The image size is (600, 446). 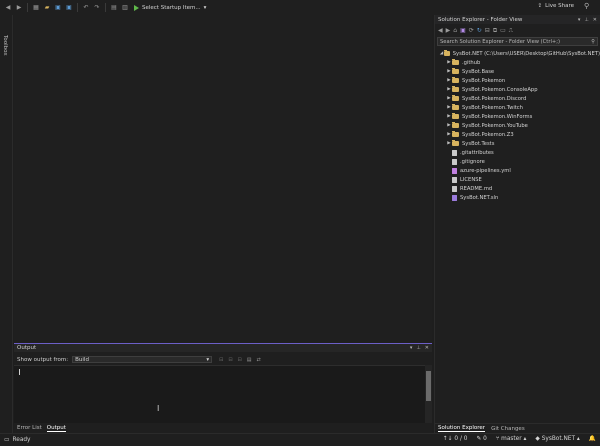 I want to click on tree-file-item: .gitignore, so click(x=517, y=161).